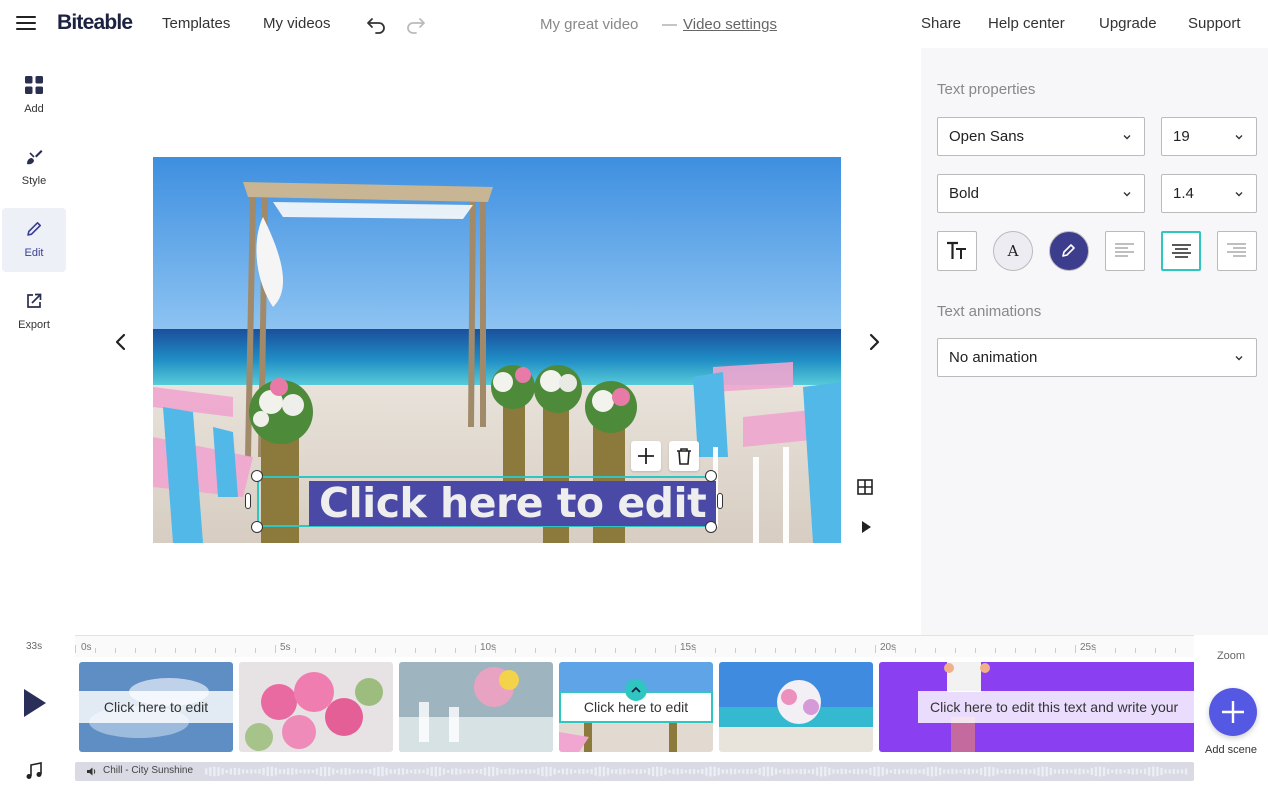 Image resolution: width=1268 pixels, height=794 pixels. I want to click on canvas-caption-text: Click here to edit, so click(513, 503).